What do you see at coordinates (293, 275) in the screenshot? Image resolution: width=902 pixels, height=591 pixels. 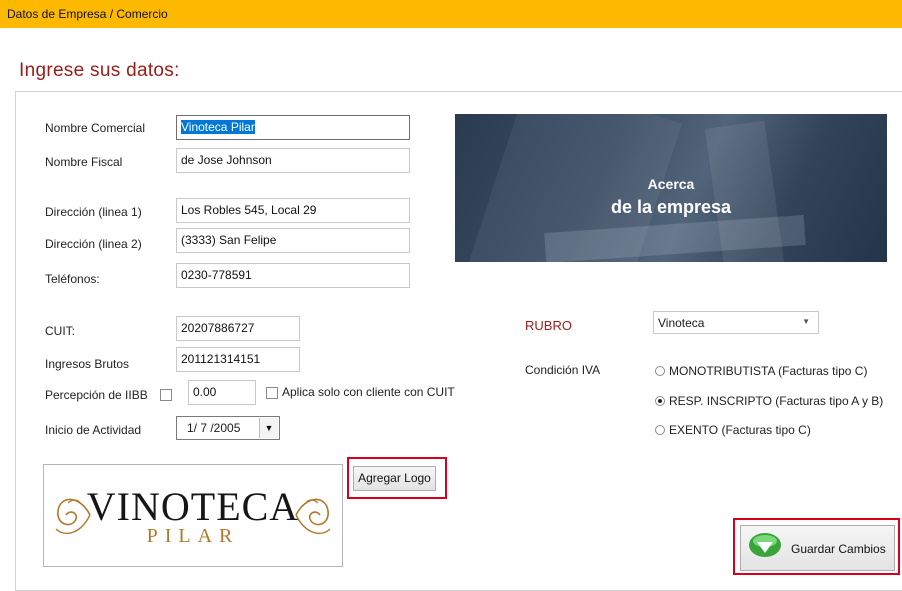 I see `telefonos-input: 0230-778591` at bounding box center [293, 275].